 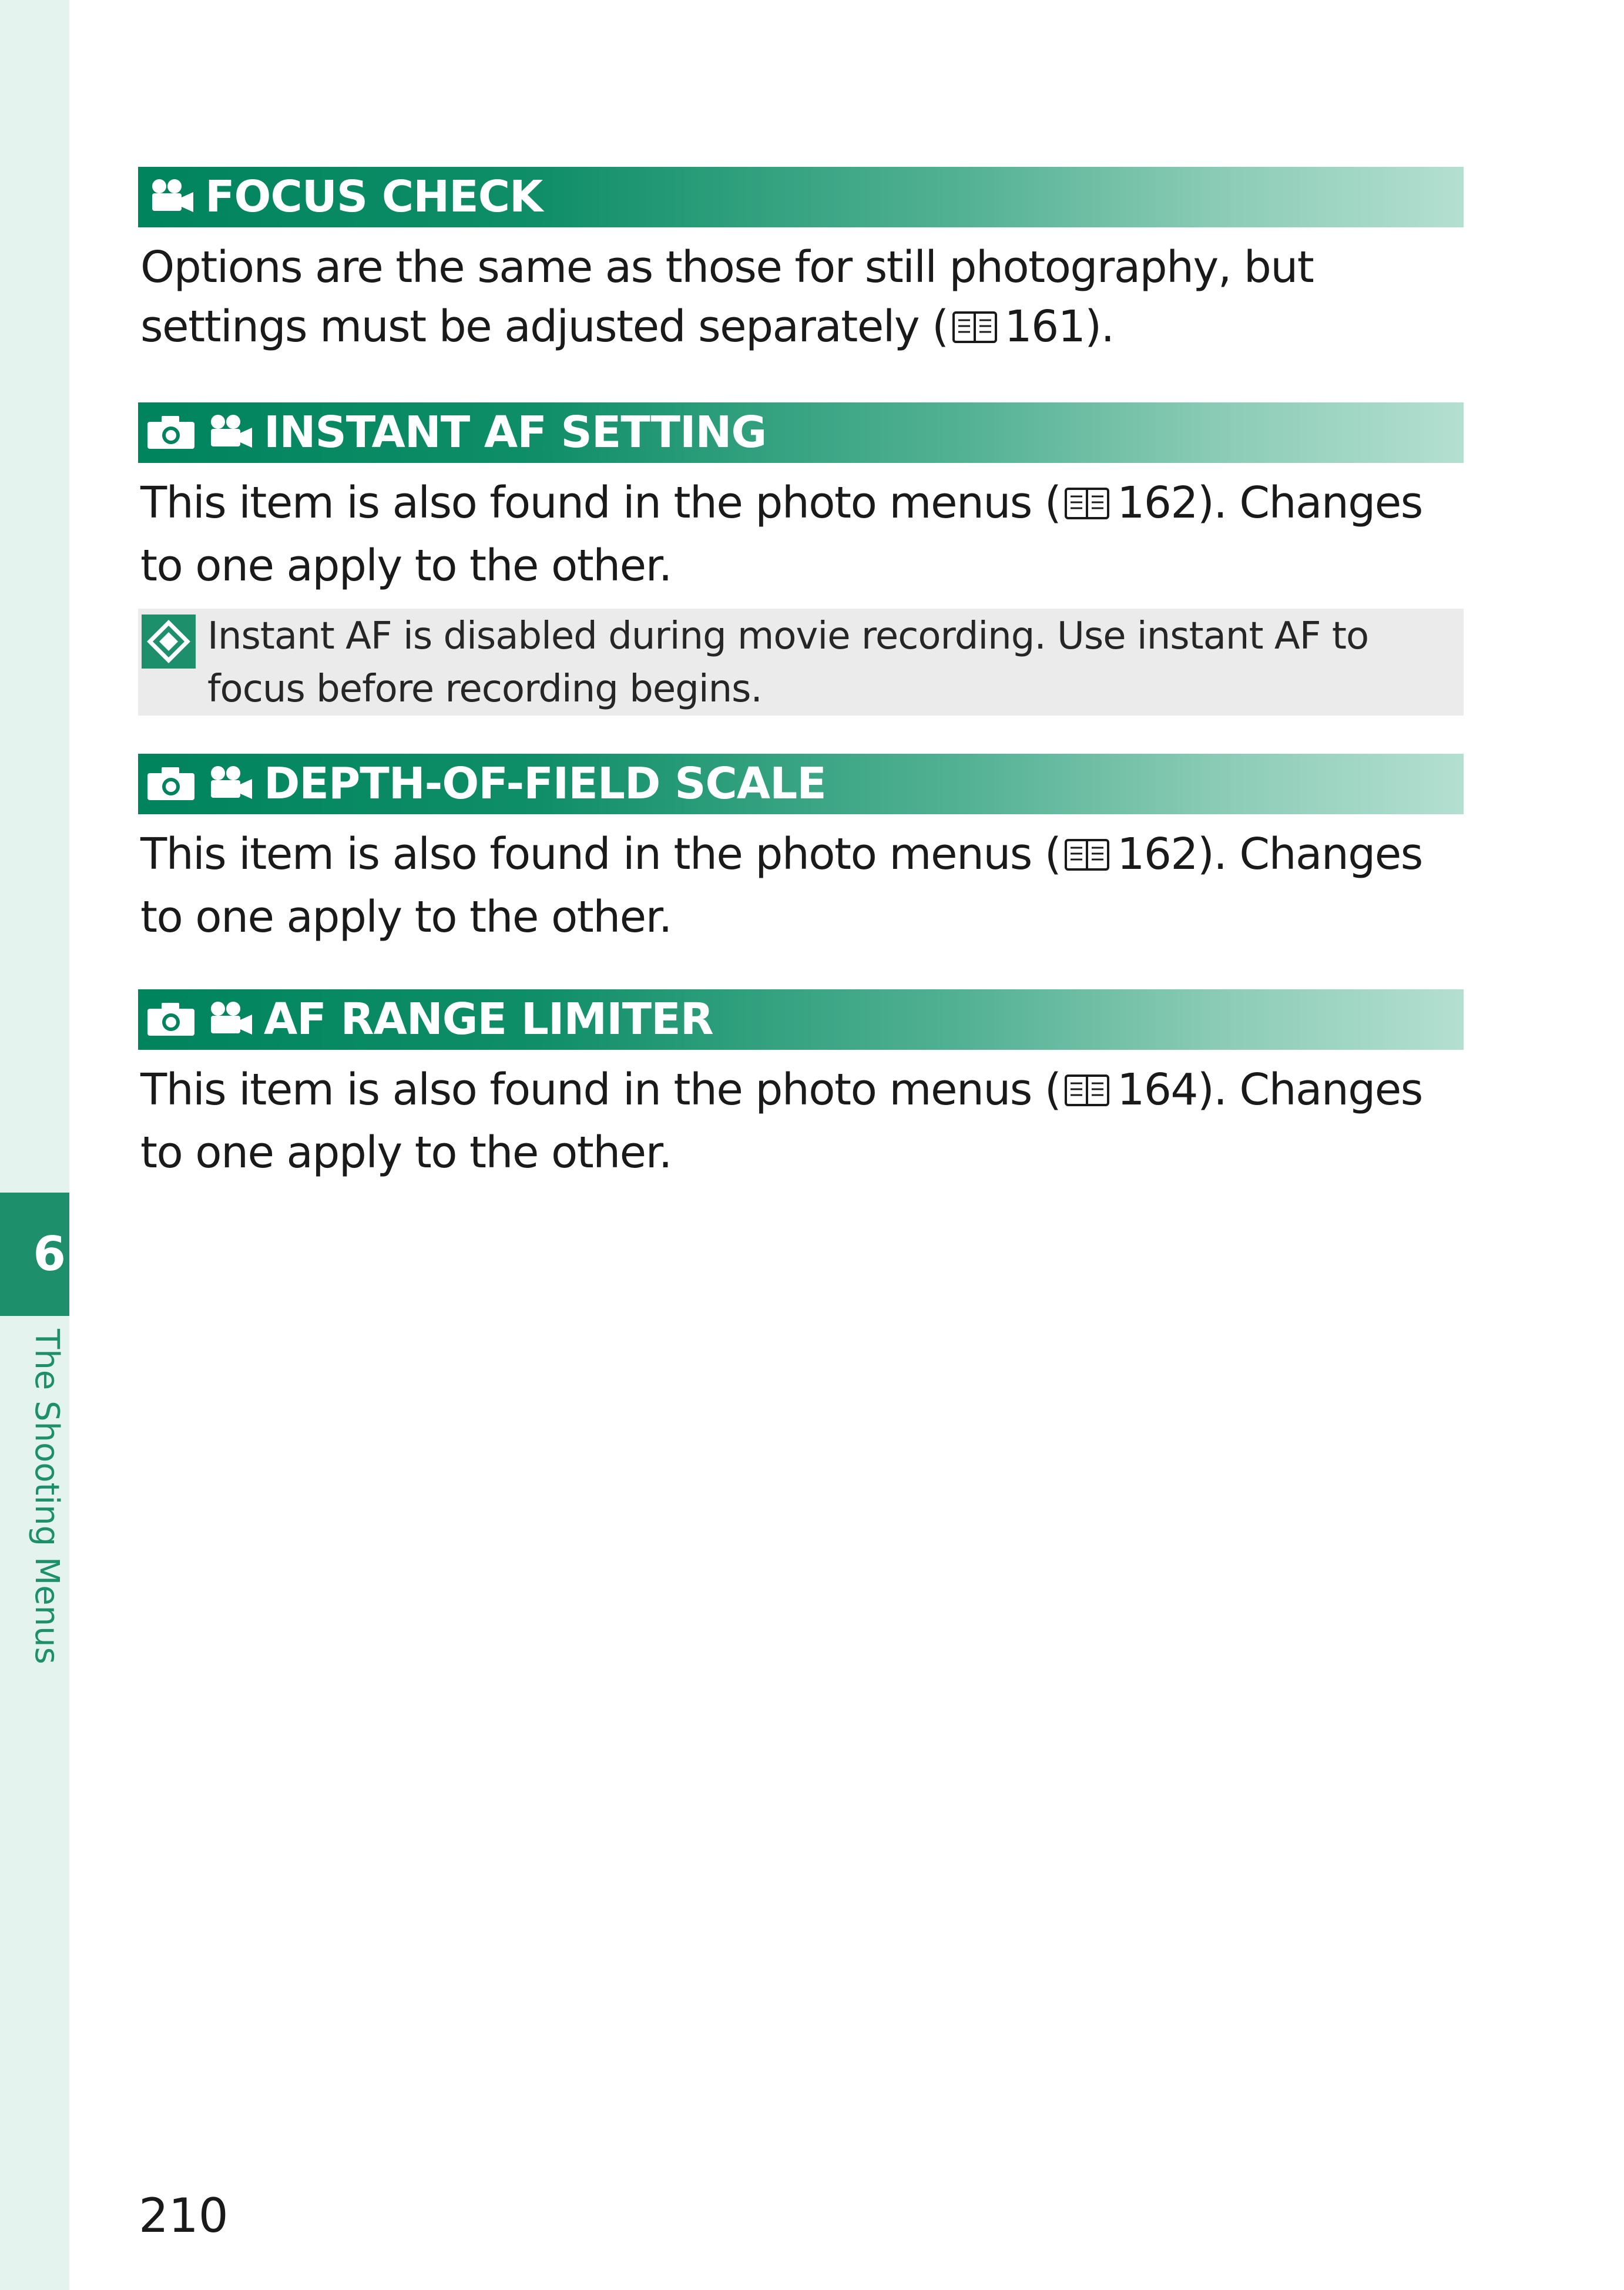 I want to click on chapter-number: 6, so click(x=50, y=1254).